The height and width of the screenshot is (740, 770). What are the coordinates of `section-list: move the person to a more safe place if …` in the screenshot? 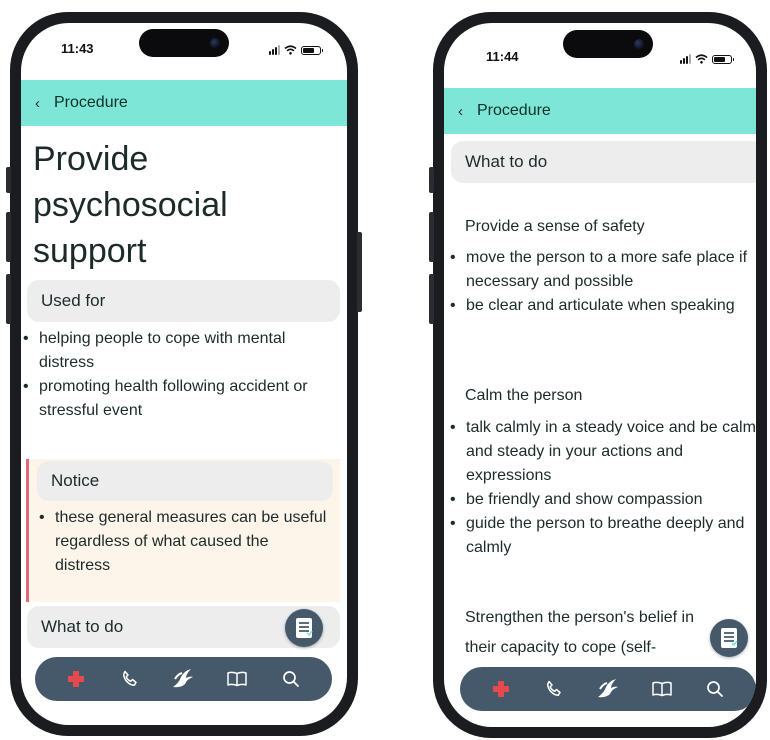 It's located at (602, 282).